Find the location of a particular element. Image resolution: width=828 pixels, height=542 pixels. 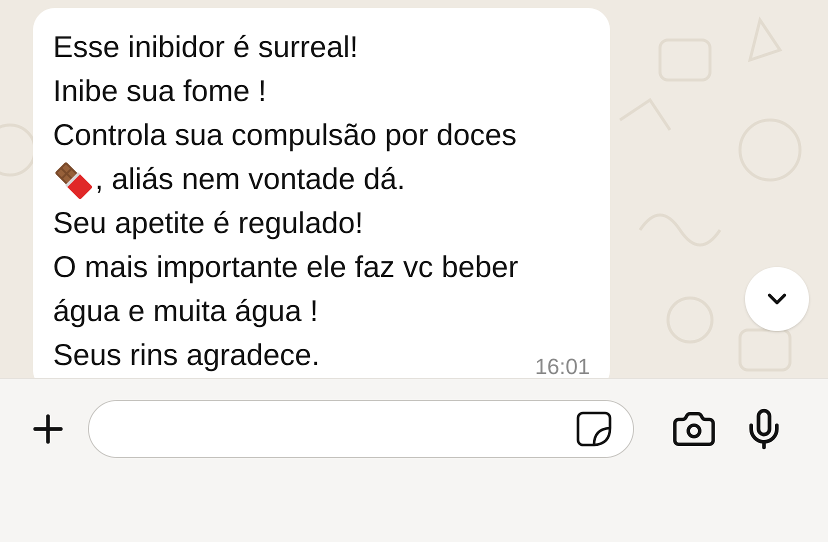

message-text: Esse inibidor é surreal! is located at coordinates (205, 48).